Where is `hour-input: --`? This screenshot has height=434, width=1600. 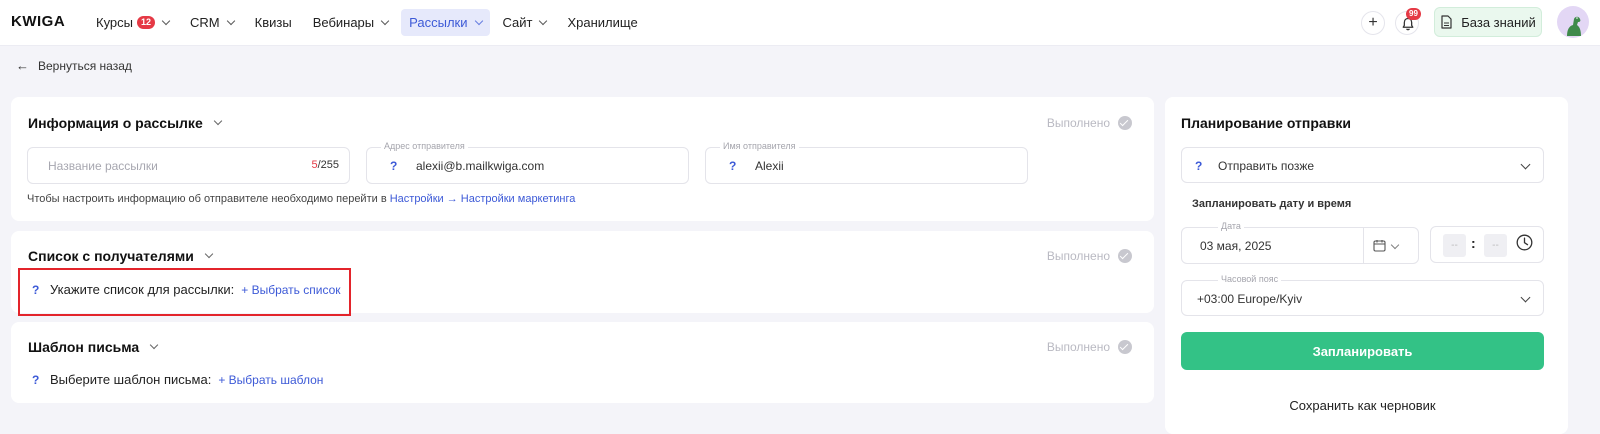
hour-input: -- is located at coordinates (1454, 245).